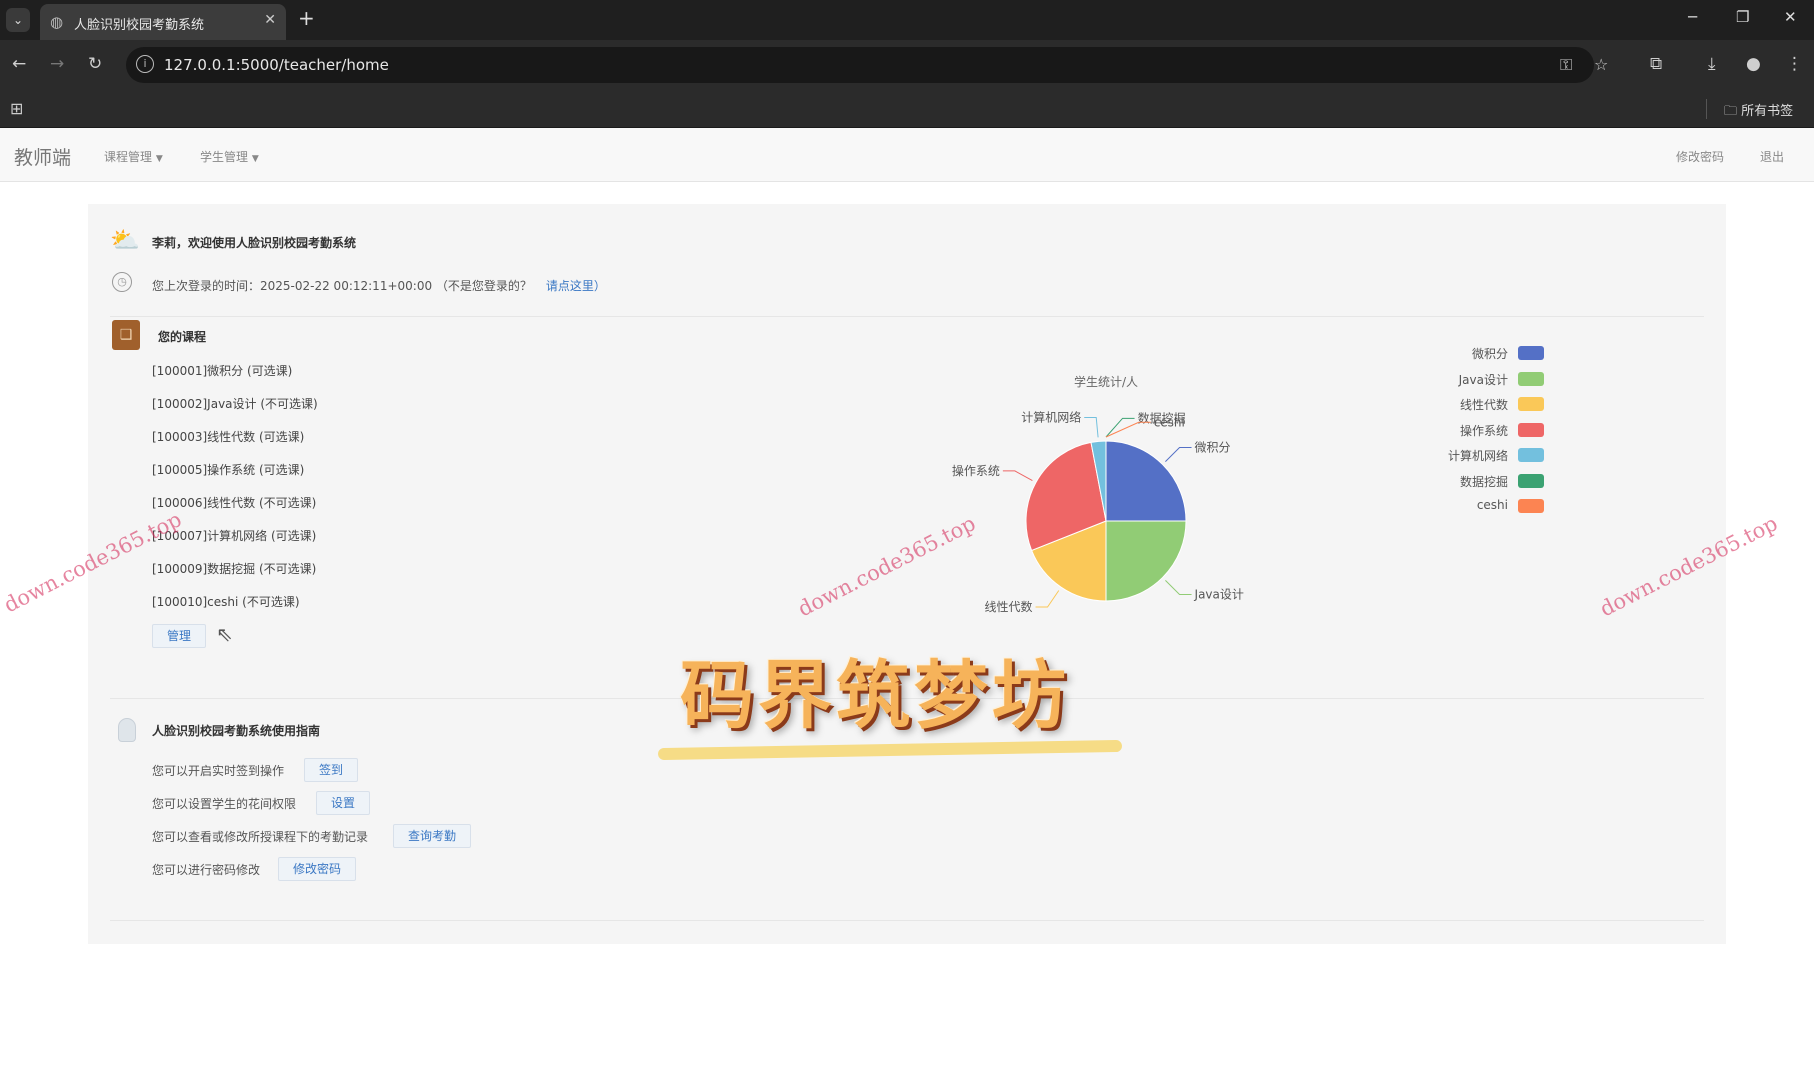 The width and height of the screenshot is (1814, 1080). Describe the element at coordinates (1772, 156) in the screenshot. I see `logout-link: 退出` at that location.